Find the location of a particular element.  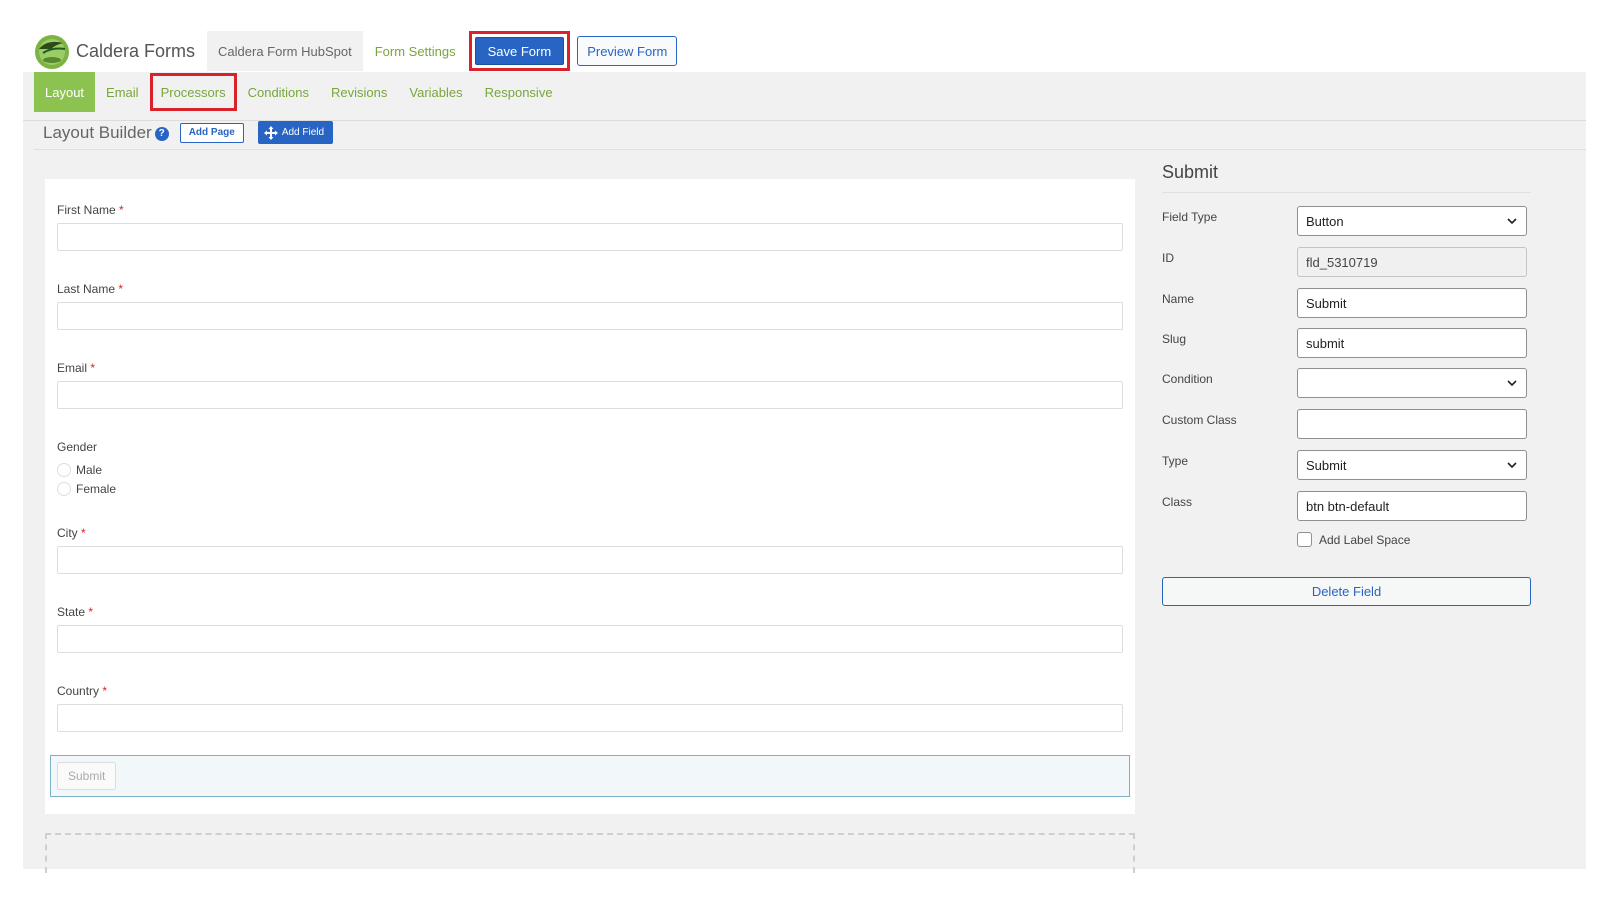

form-name-tab: Caldera Form HubSpot is located at coordinates (285, 51).